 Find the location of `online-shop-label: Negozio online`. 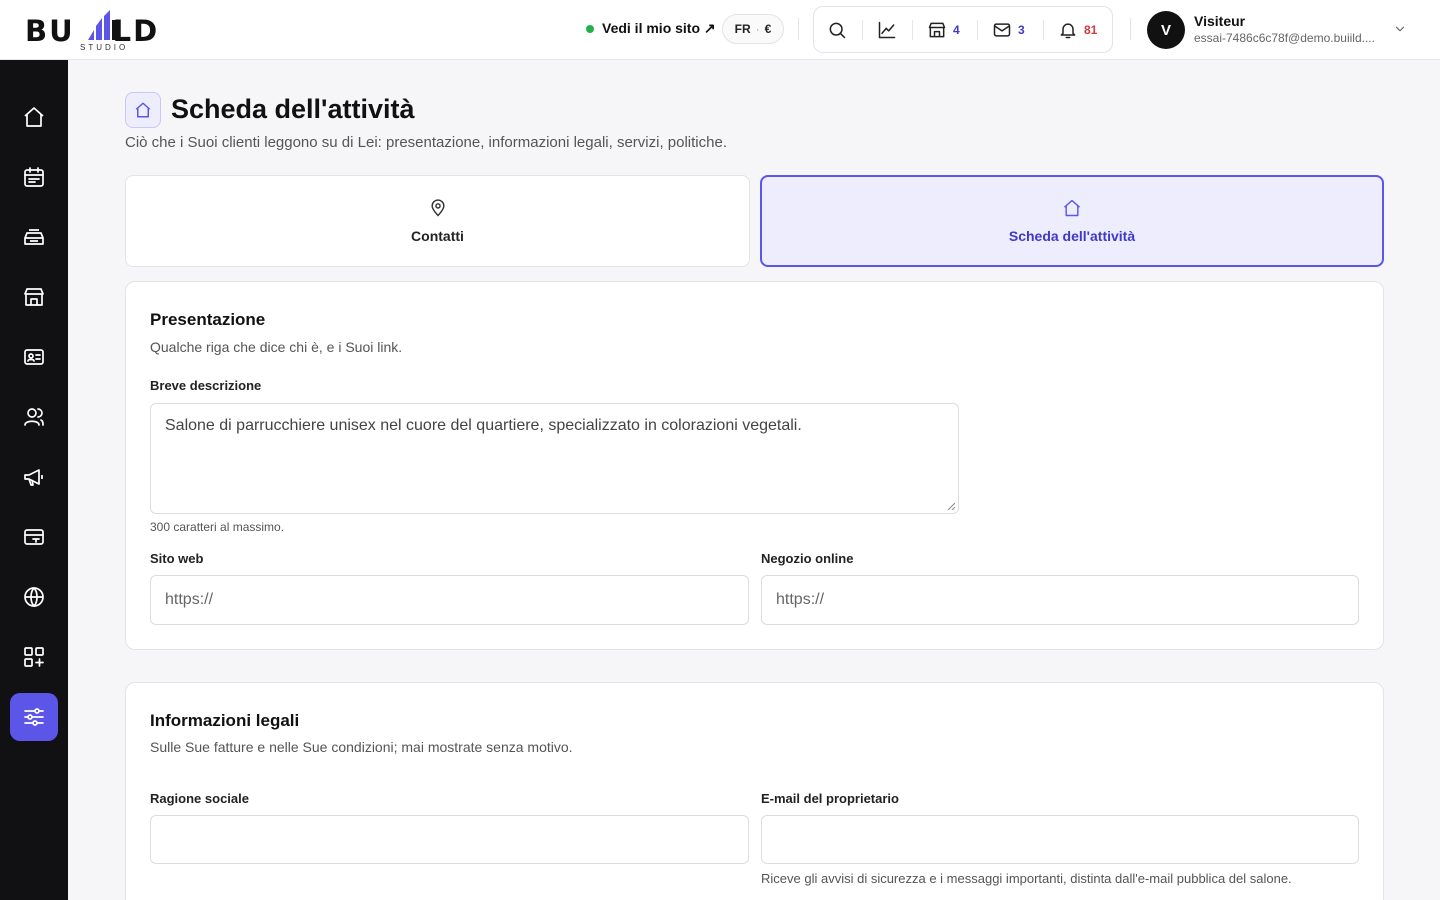

online-shop-label: Negozio online is located at coordinates (807, 558).